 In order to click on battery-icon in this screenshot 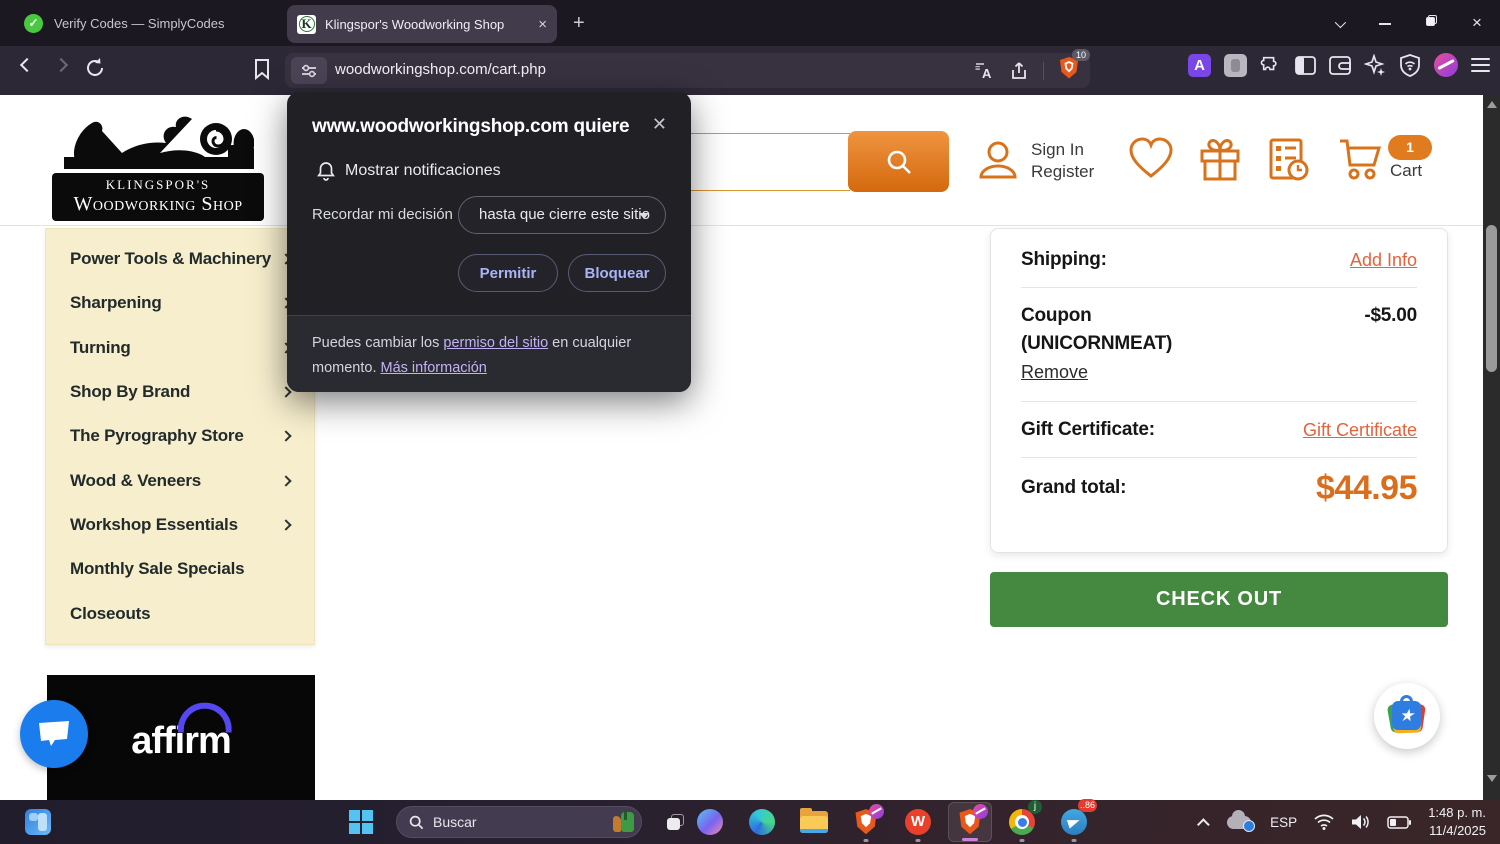, I will do `click(1399, 822)`.